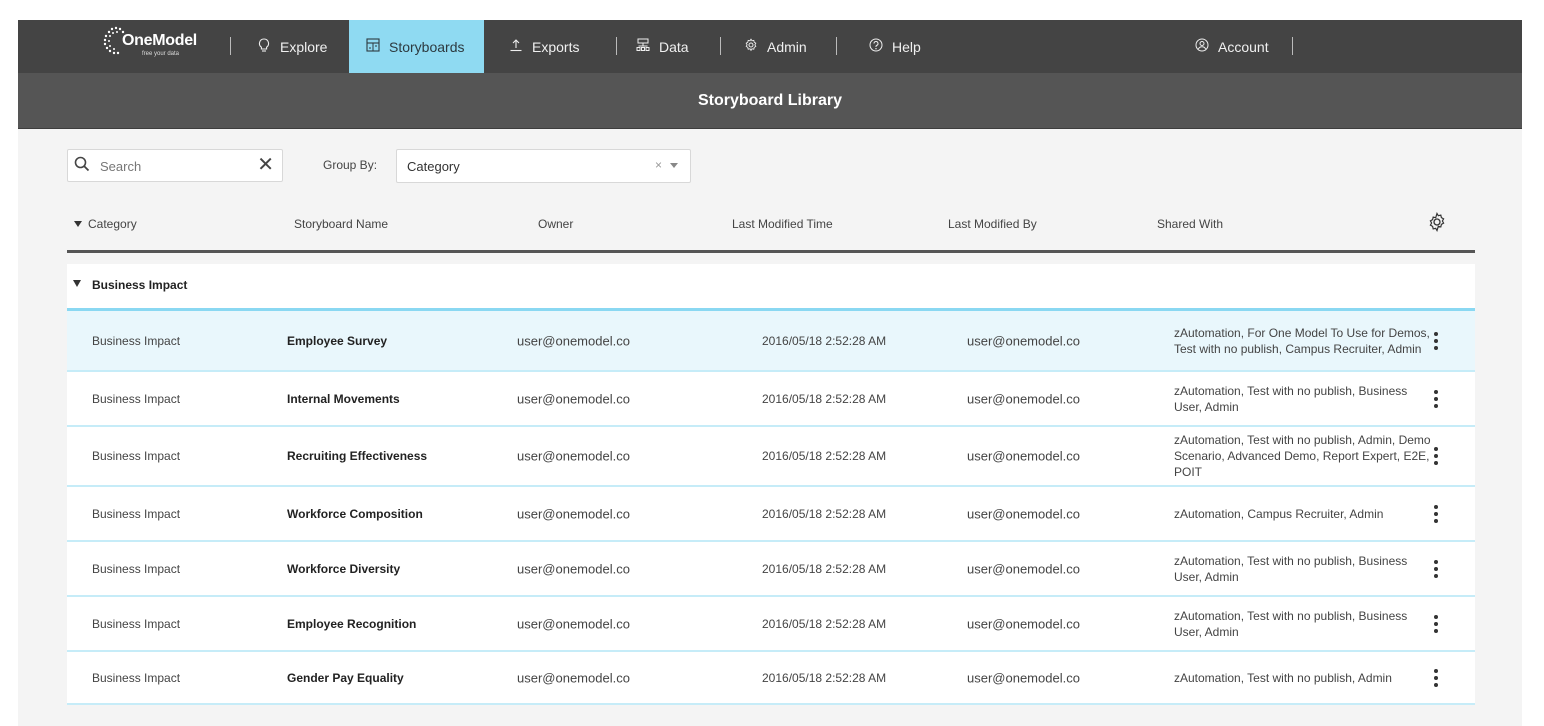 Image resolution: width=1544 pixels, height=726 pixels. I want to click on nav-storyboards: Storyboards, so click(416, 46).